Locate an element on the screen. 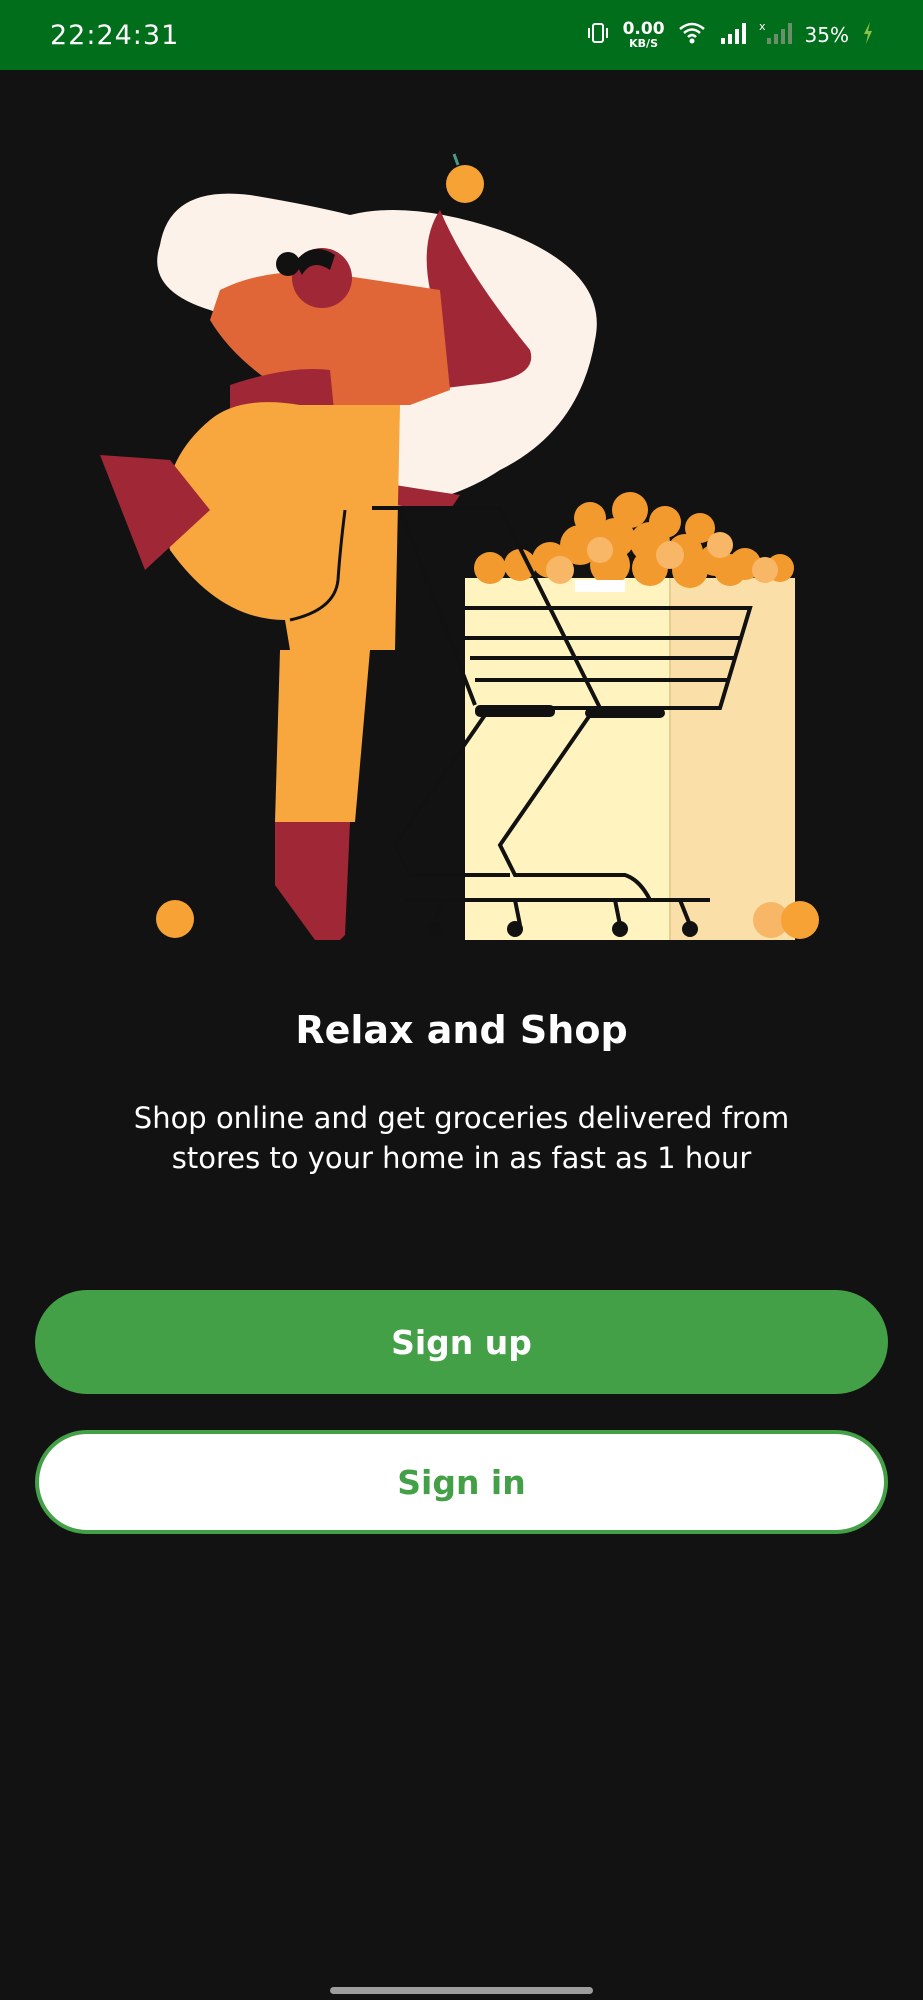  net-speed-unit: KB/S is located at coordinates (643, 43).